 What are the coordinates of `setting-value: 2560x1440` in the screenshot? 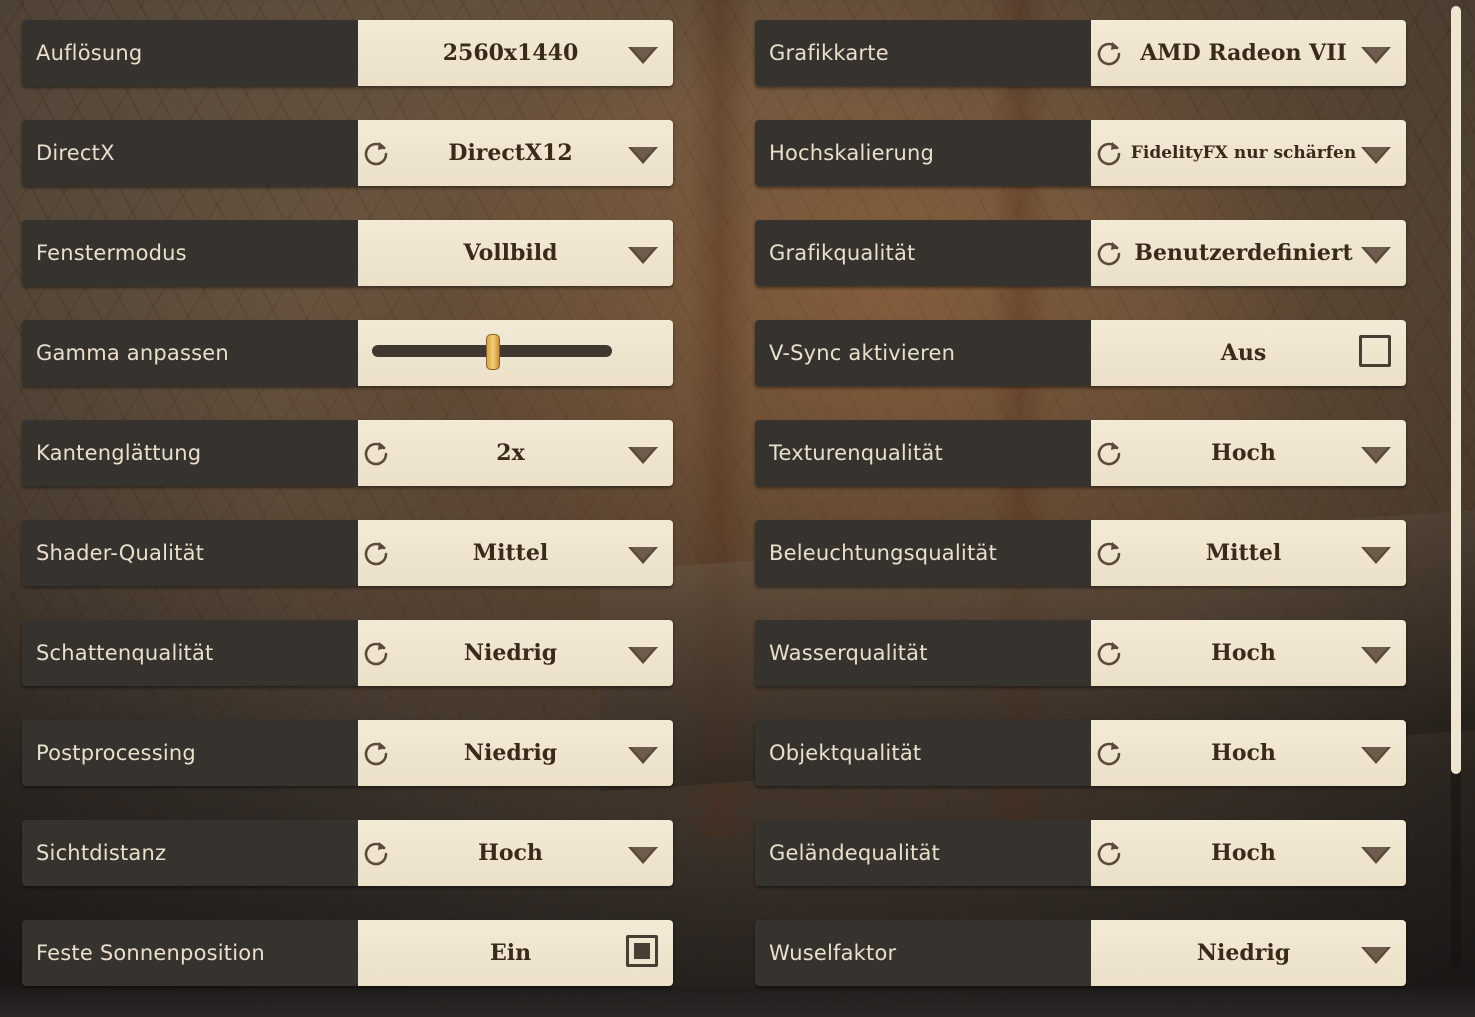 It's located at (510, 53).